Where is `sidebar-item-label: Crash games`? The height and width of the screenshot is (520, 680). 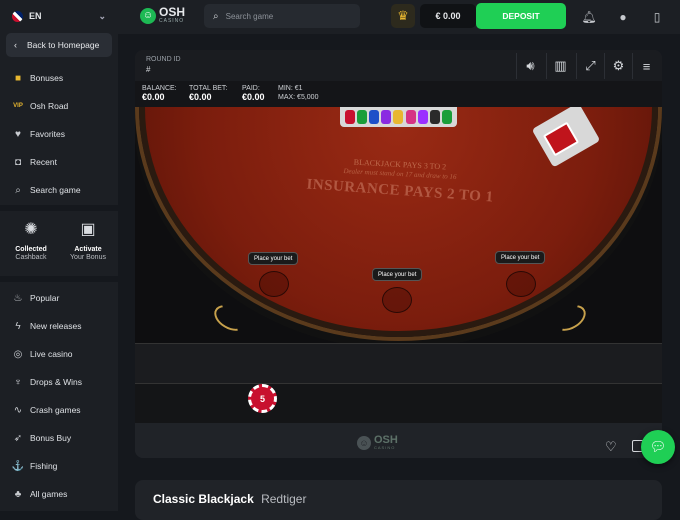
sidebar-item-label: Crash games is located at coordinates (55, 410).